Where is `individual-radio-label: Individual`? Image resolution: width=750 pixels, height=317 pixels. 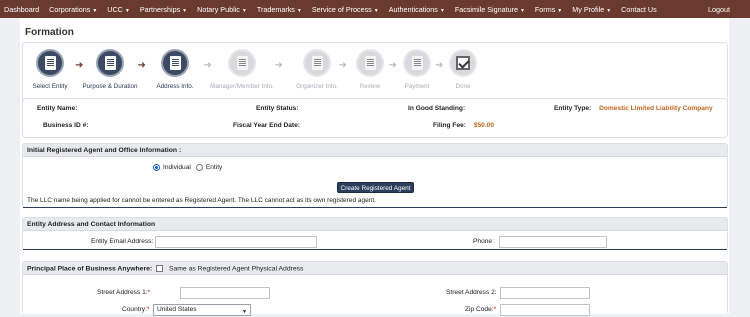 individual-radio-label: Individual is located at coordinates (177, 167).